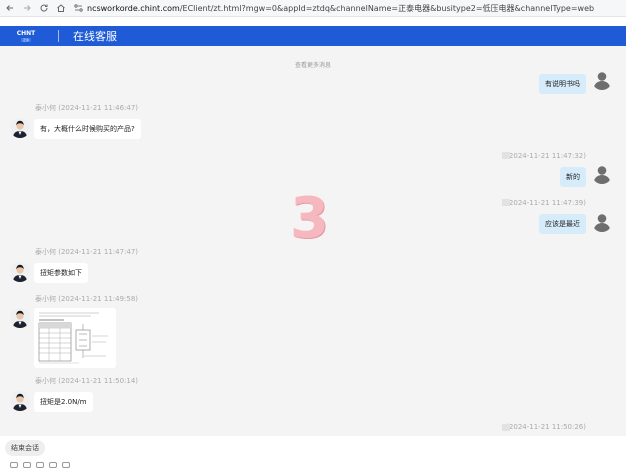 The width and height of the screenshot is (626, 468). Describe the element at coordinates (87, 252) in the screenshot. I see `message-meta: 泰小何 (2024-11-21 11:47:47)` at that location.